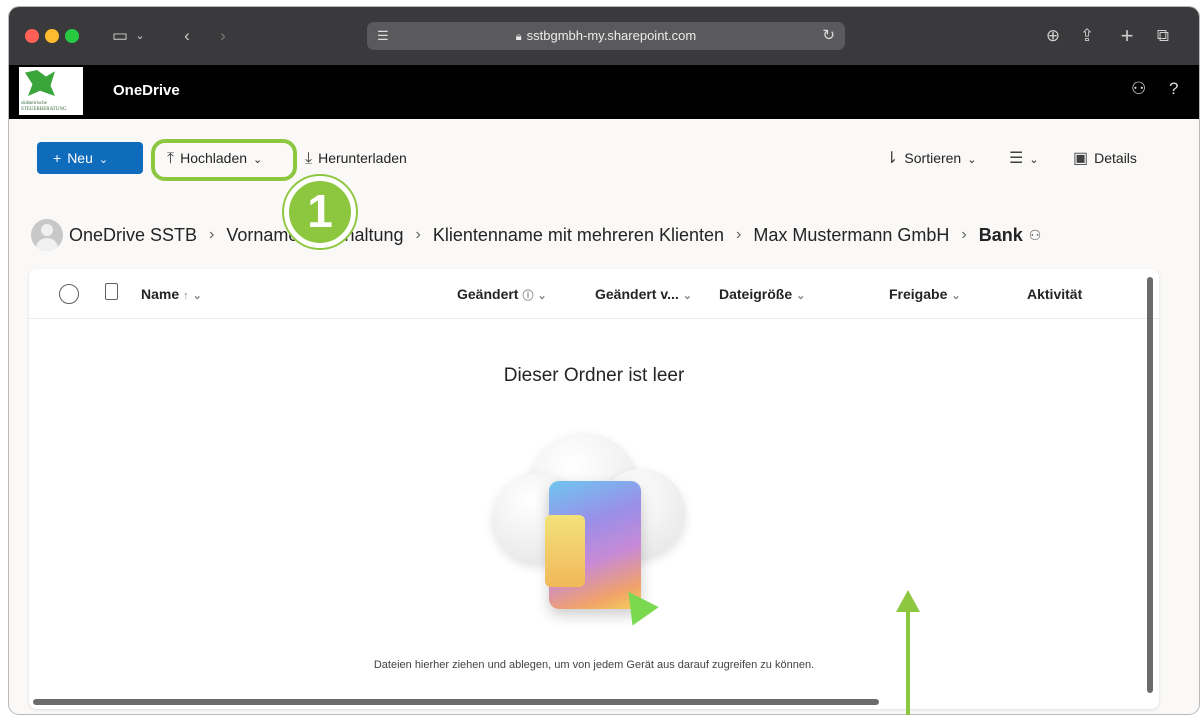 The height and width of the screenshot is (715, 1204). I want to click on minimize-window-button, so click(52, 36).